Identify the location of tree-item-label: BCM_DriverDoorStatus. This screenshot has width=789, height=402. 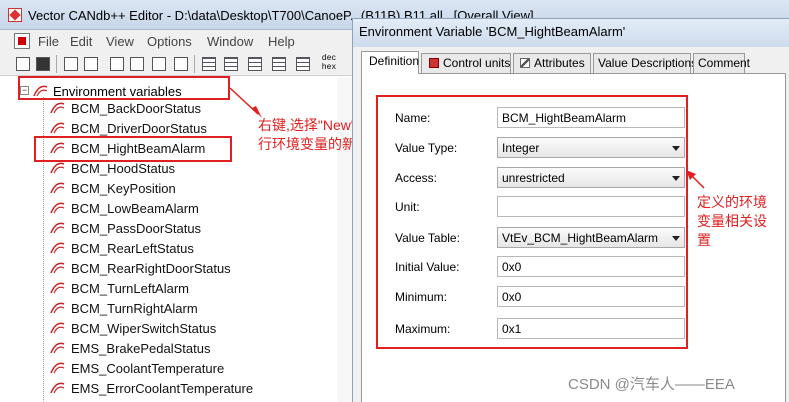
(139, 128).